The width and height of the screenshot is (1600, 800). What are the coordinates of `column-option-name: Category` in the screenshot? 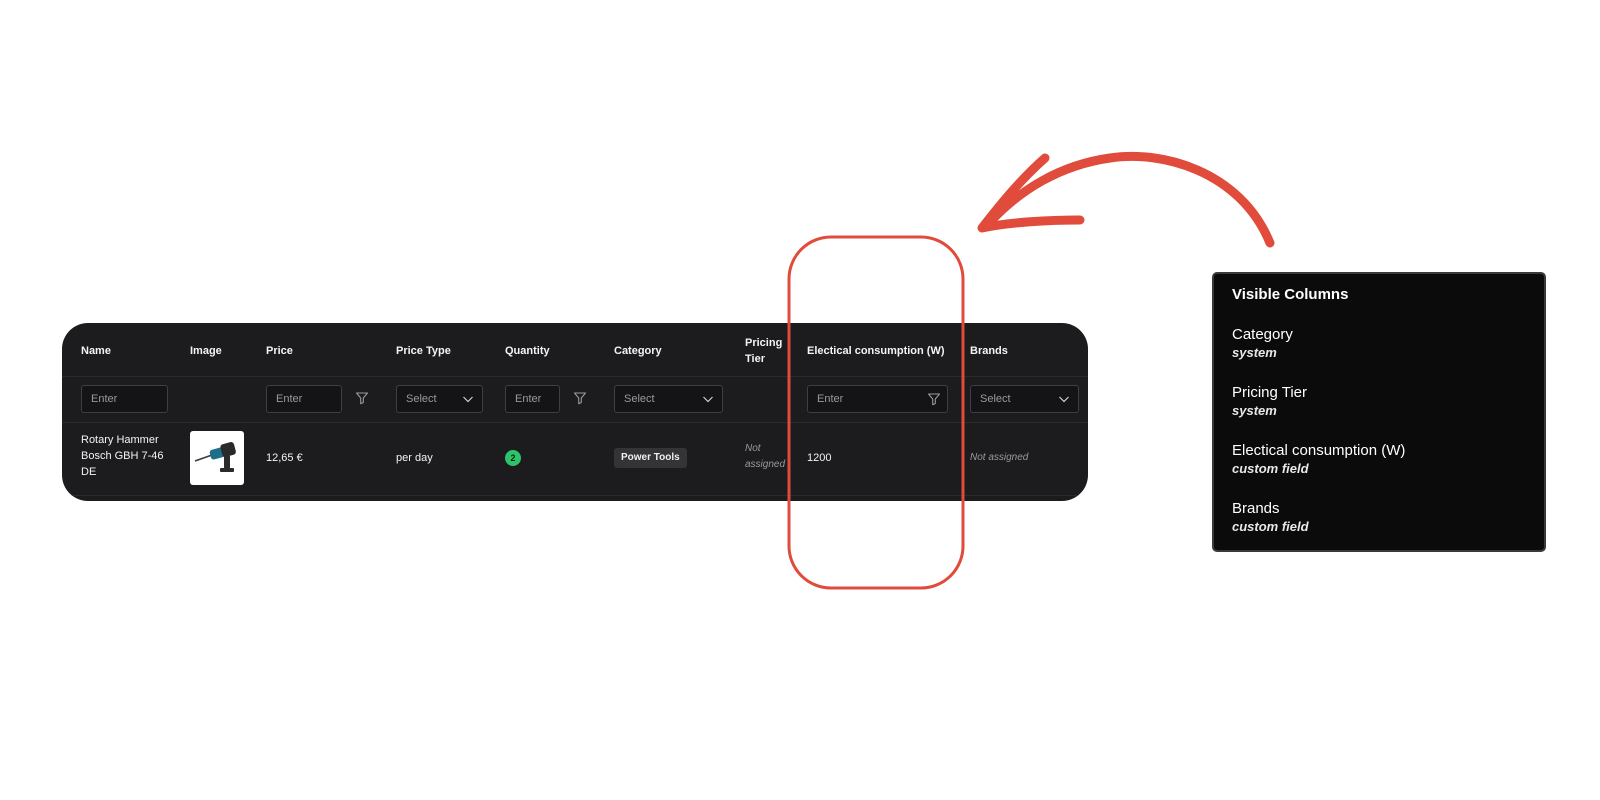 It's located at (1262, 334).